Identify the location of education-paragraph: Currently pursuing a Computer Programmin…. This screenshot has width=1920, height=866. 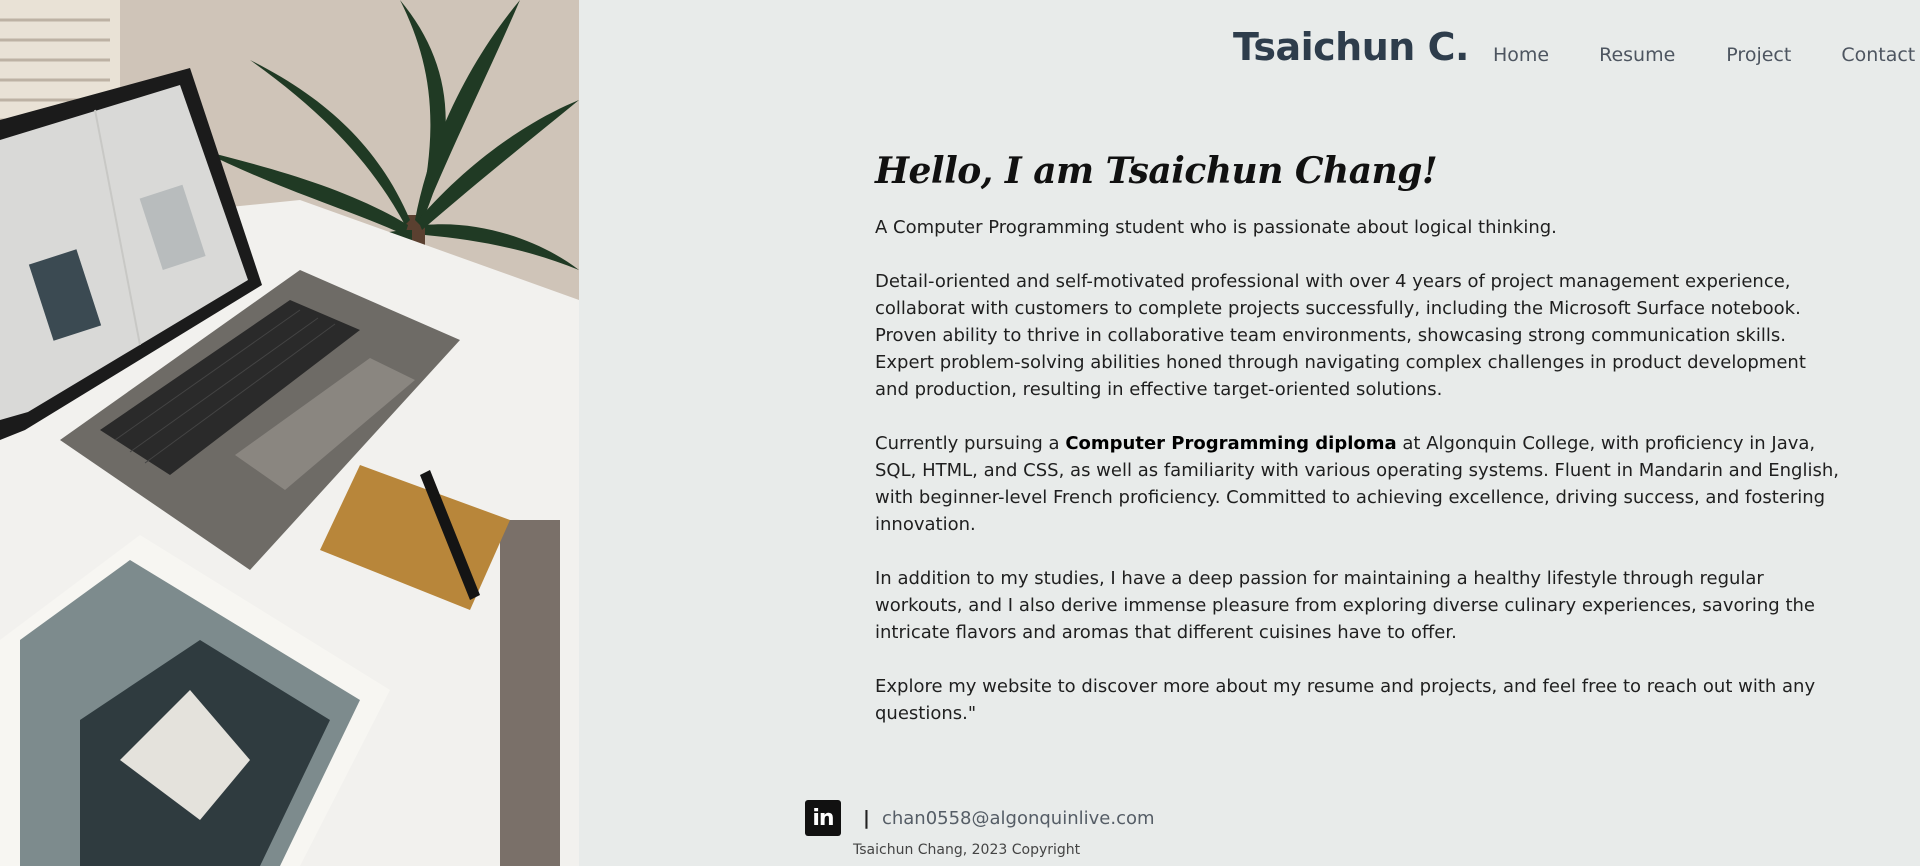
(1360, 484).